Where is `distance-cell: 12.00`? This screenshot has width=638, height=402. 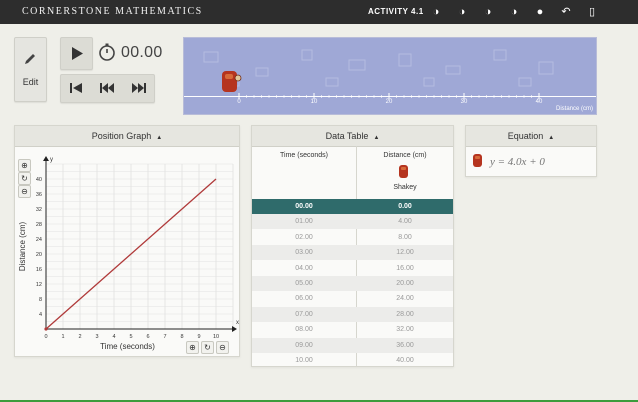
distance-cell: 12.00 is located at coordinates (405, 253).